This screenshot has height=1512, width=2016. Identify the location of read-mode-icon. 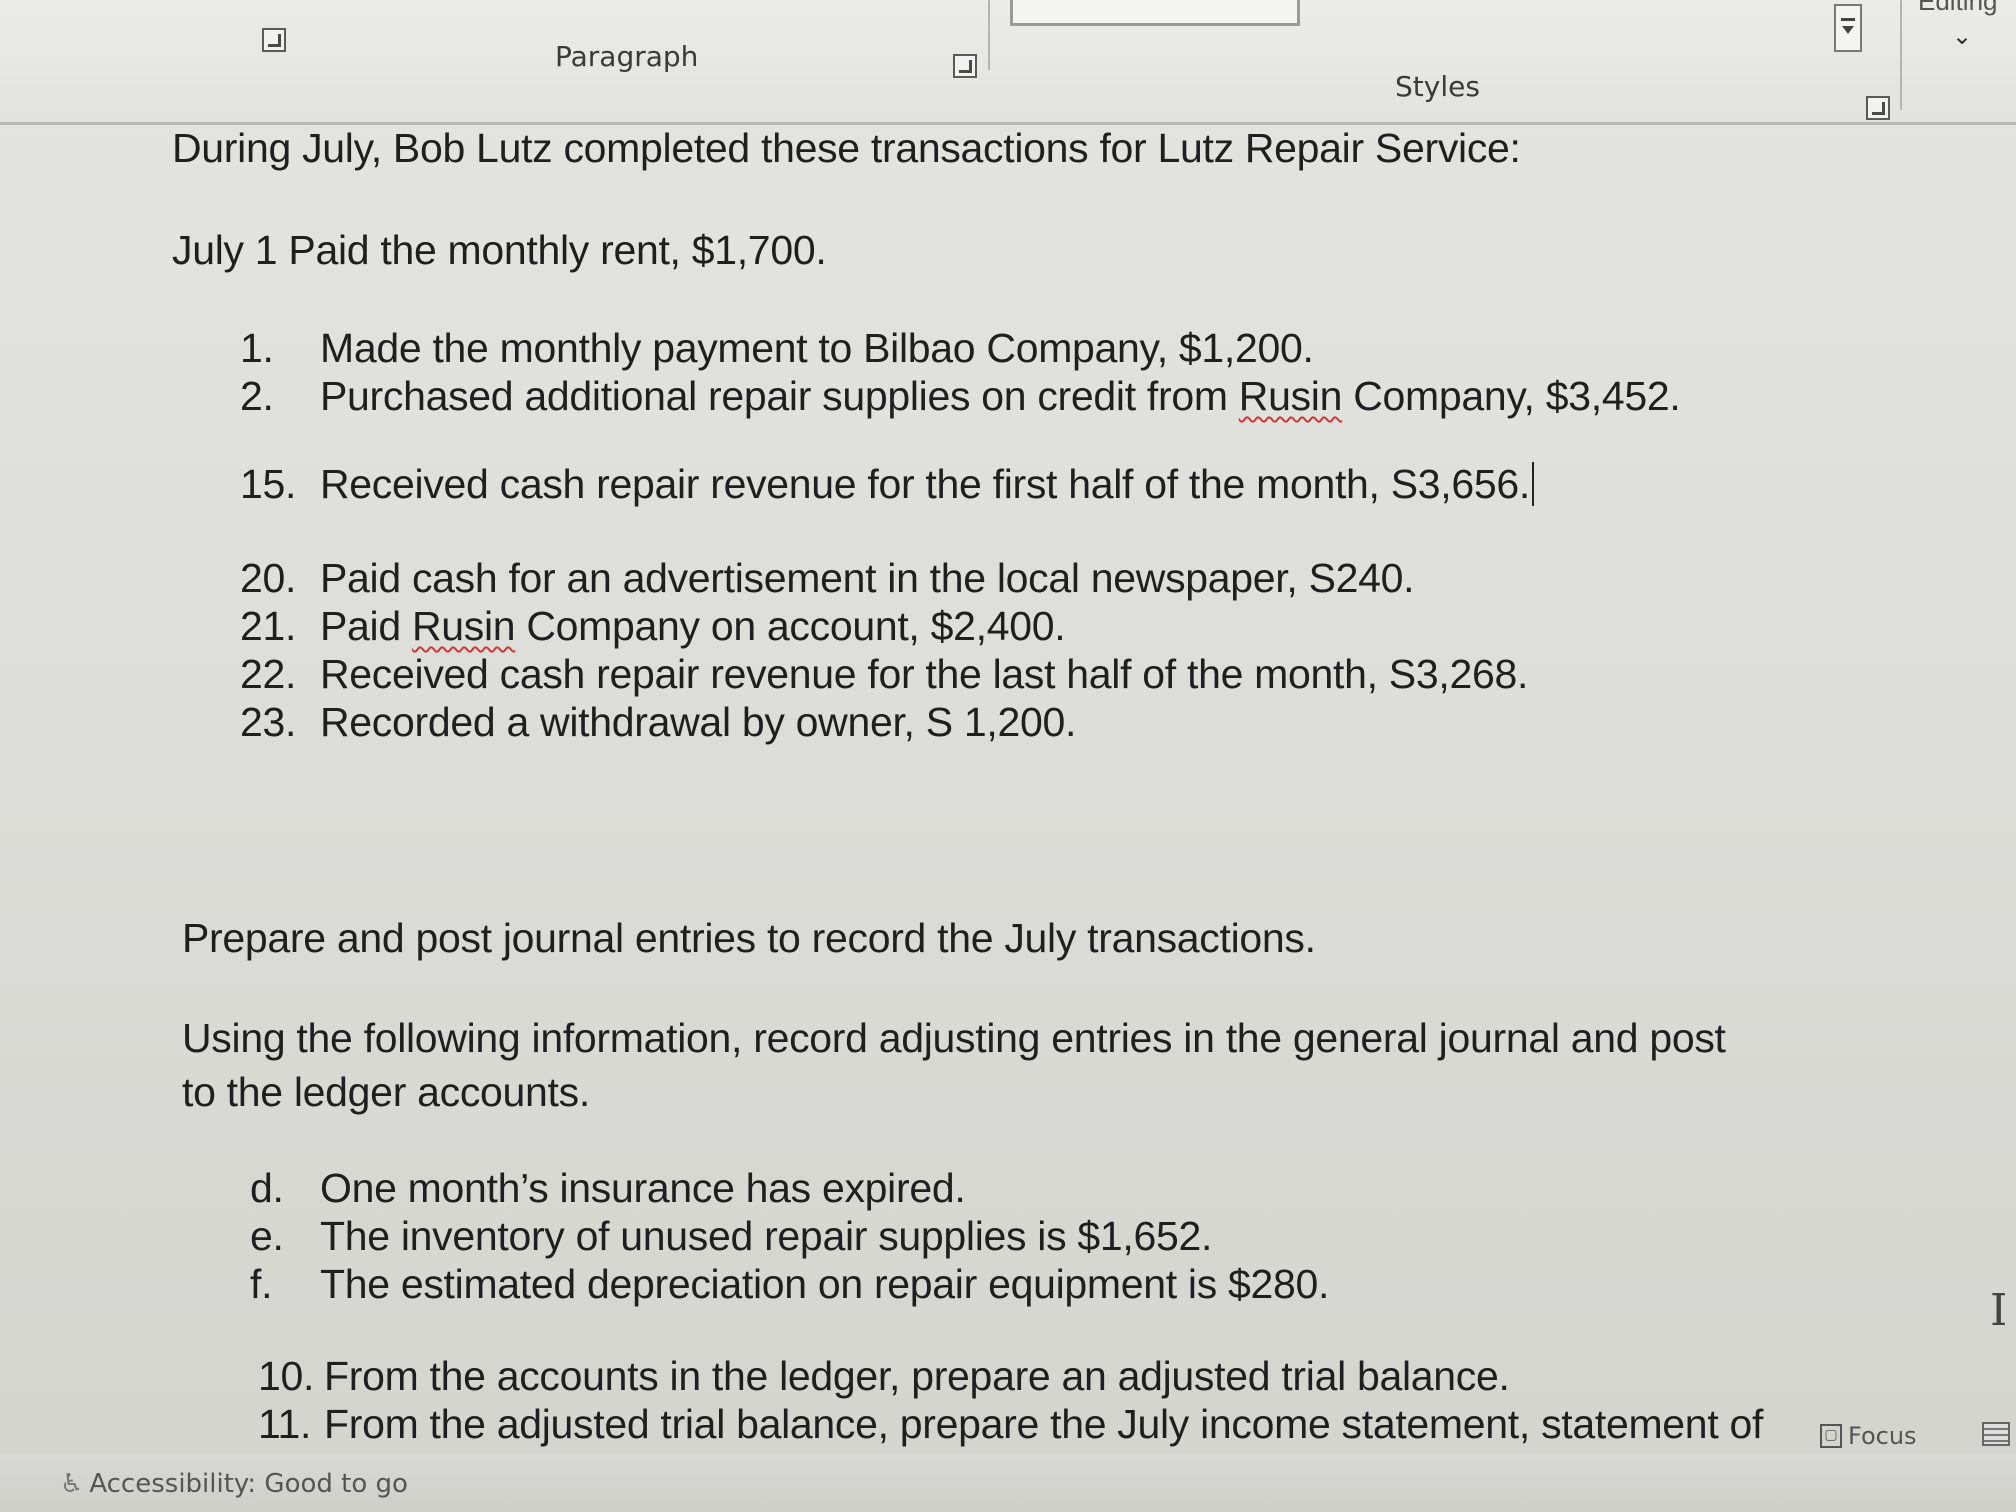
(1996, 1434).